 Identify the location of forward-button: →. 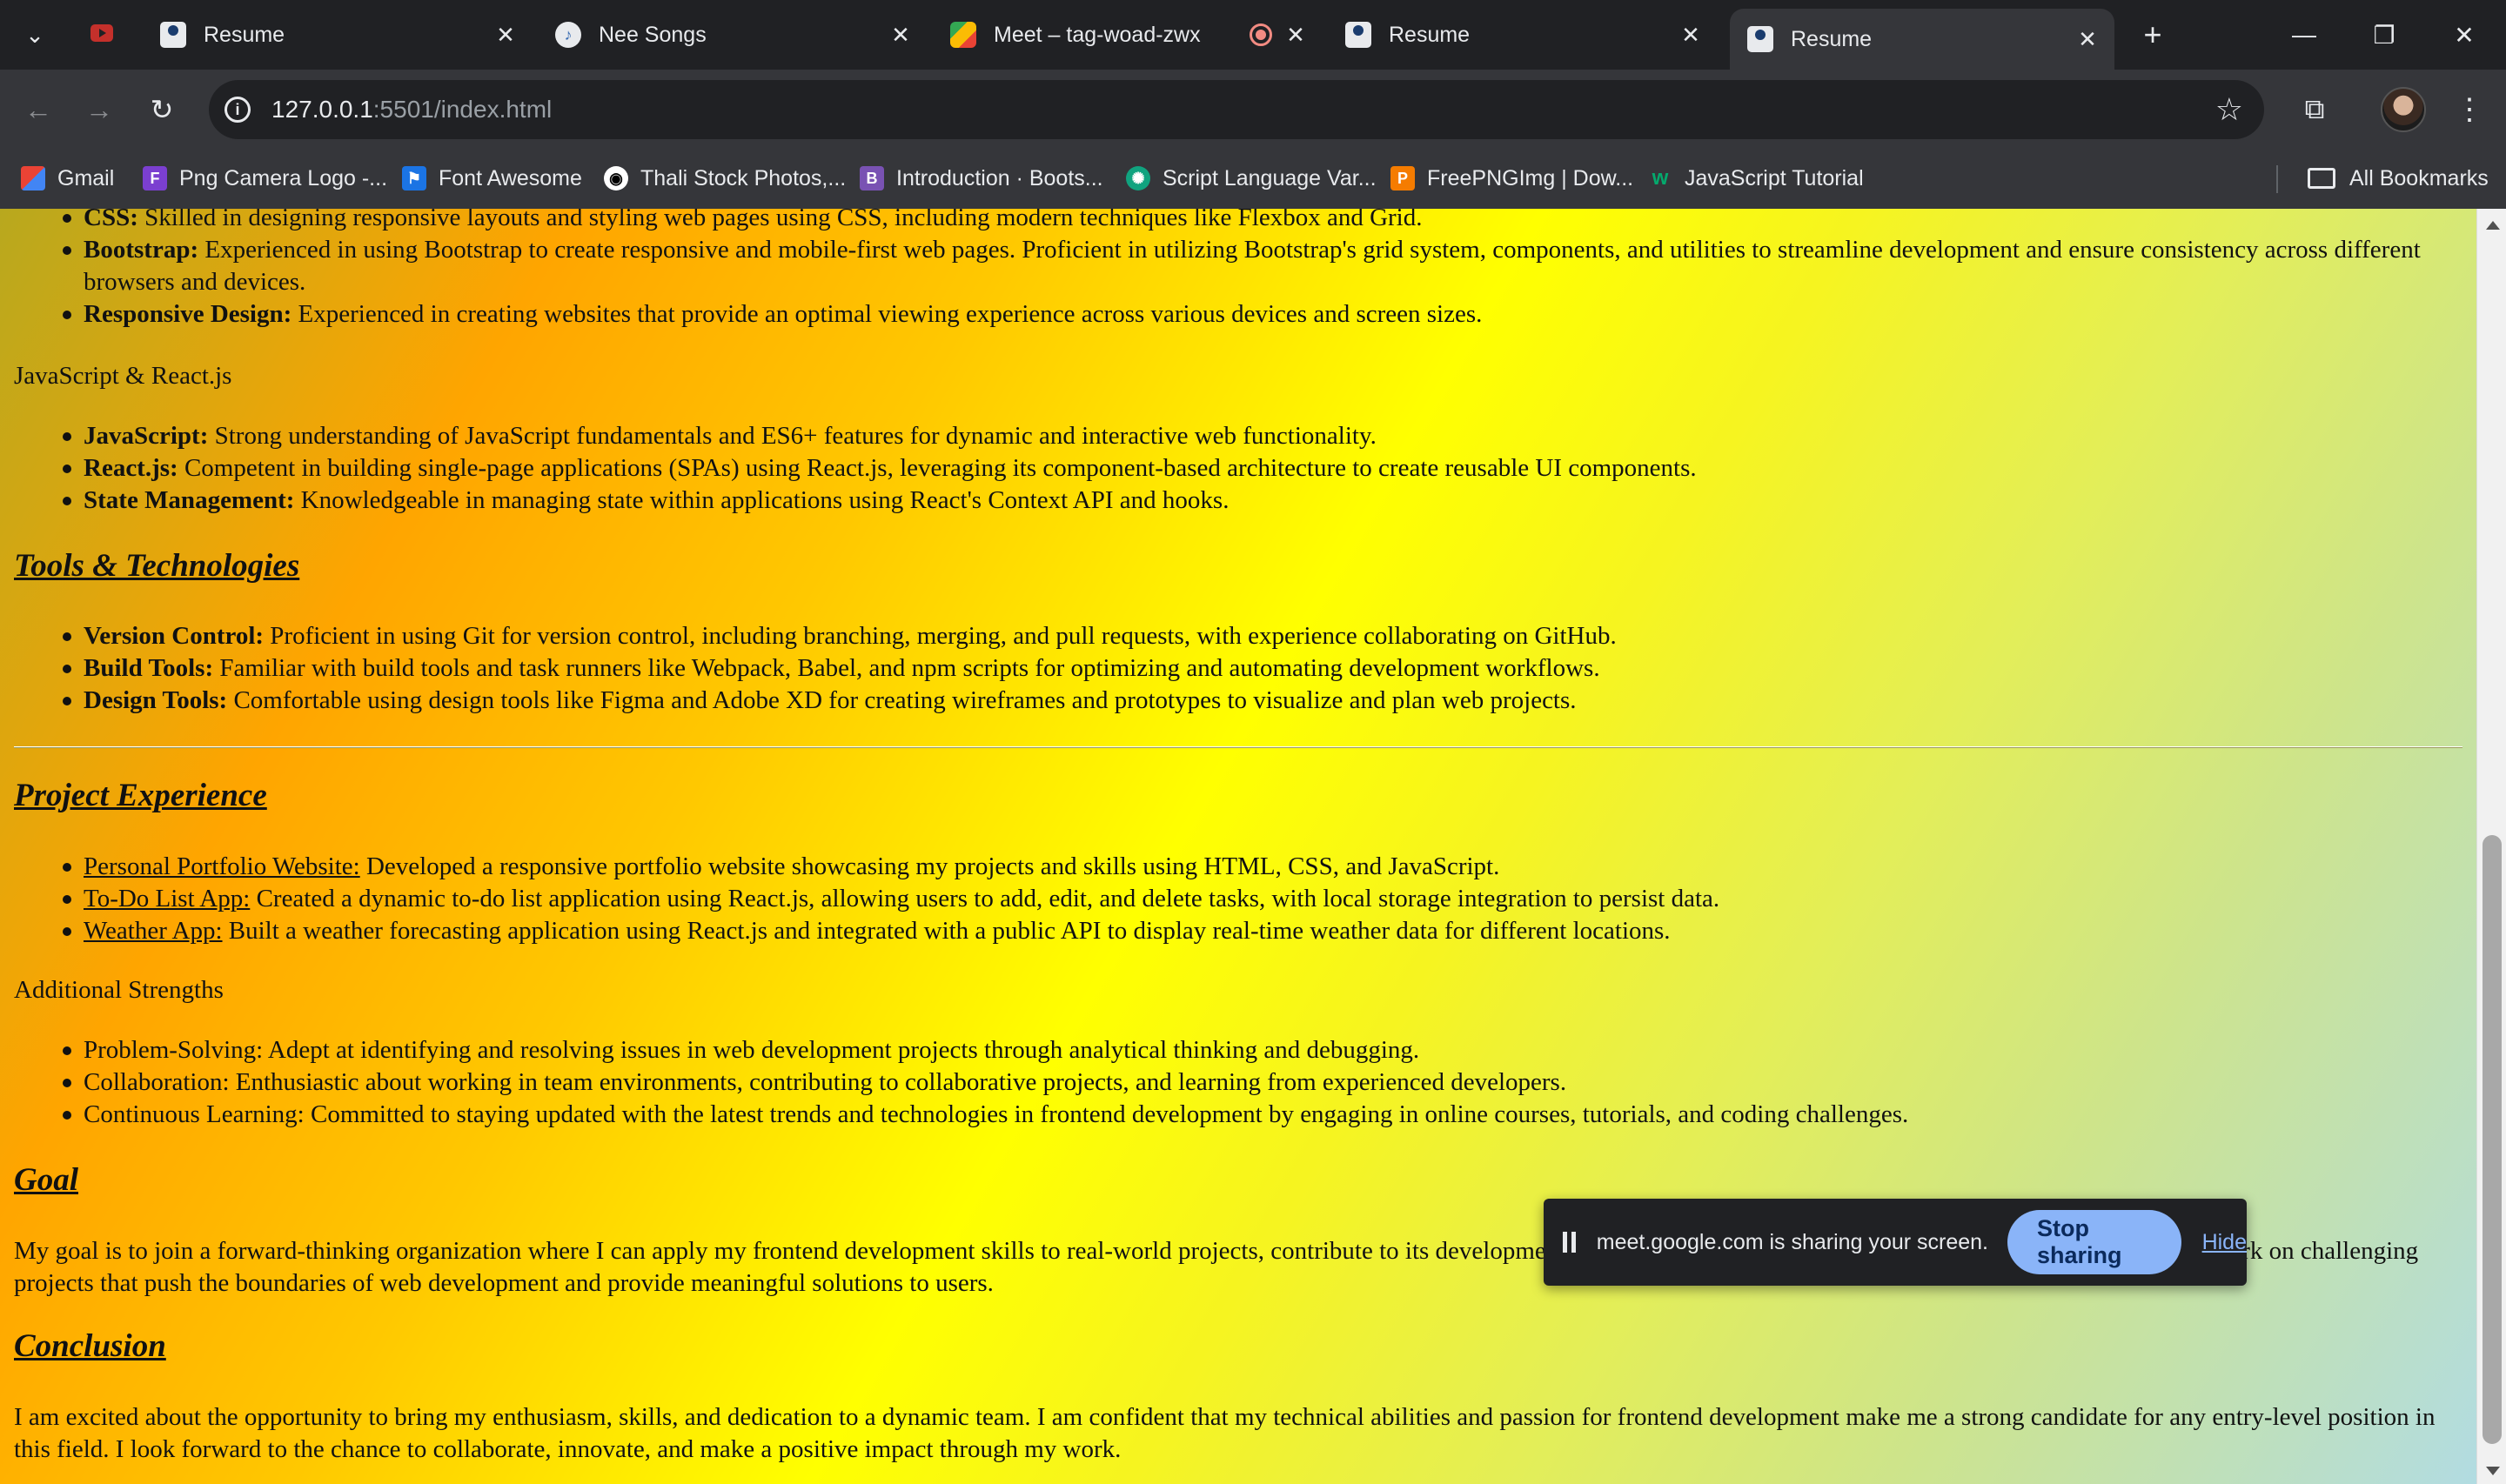
(99, 109).